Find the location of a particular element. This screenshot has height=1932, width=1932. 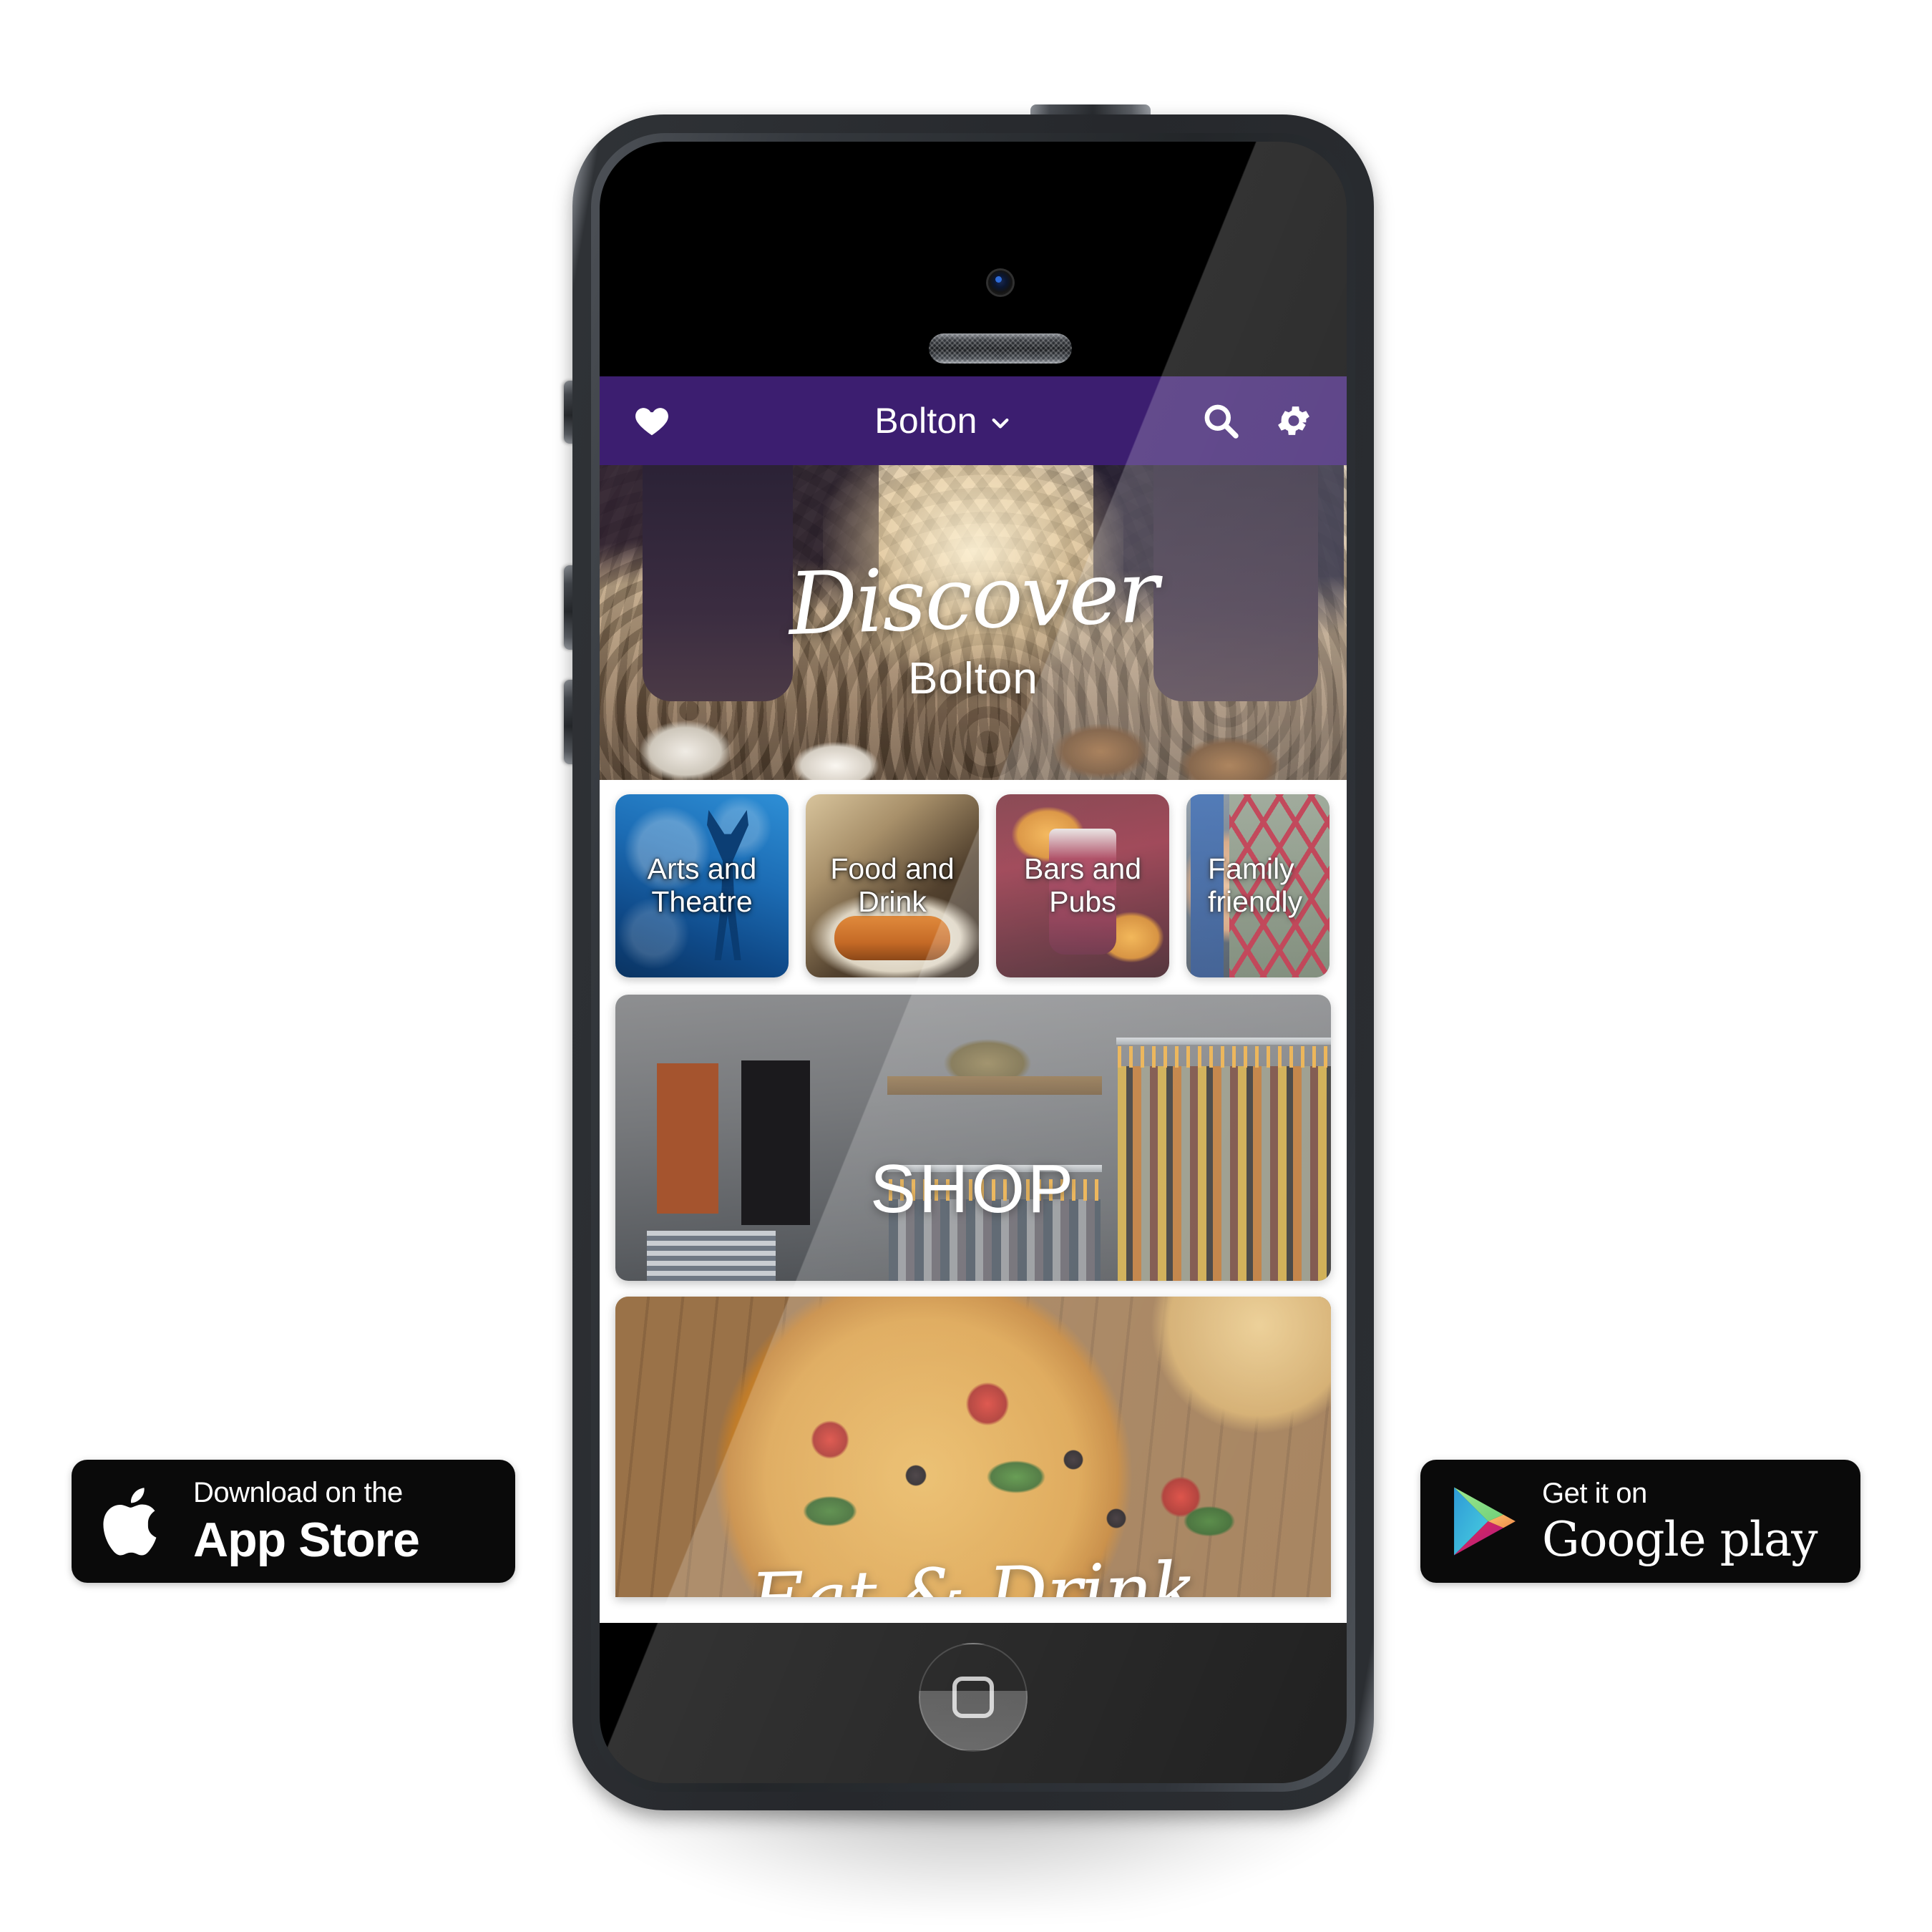

category-tile-bars-and-pubs: Bars and Pubs is located at coordinates (1082, 885).